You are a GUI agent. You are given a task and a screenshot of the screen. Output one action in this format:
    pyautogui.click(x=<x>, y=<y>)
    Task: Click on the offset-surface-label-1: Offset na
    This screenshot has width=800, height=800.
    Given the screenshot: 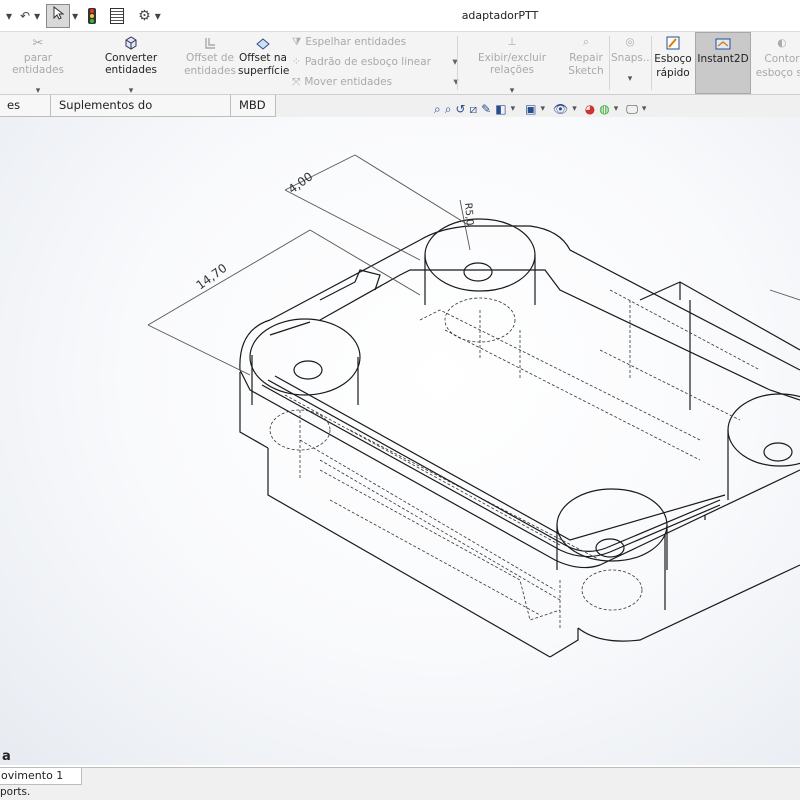 What is the action you would take?
    pyautogui.click(x=263, y=58)
    